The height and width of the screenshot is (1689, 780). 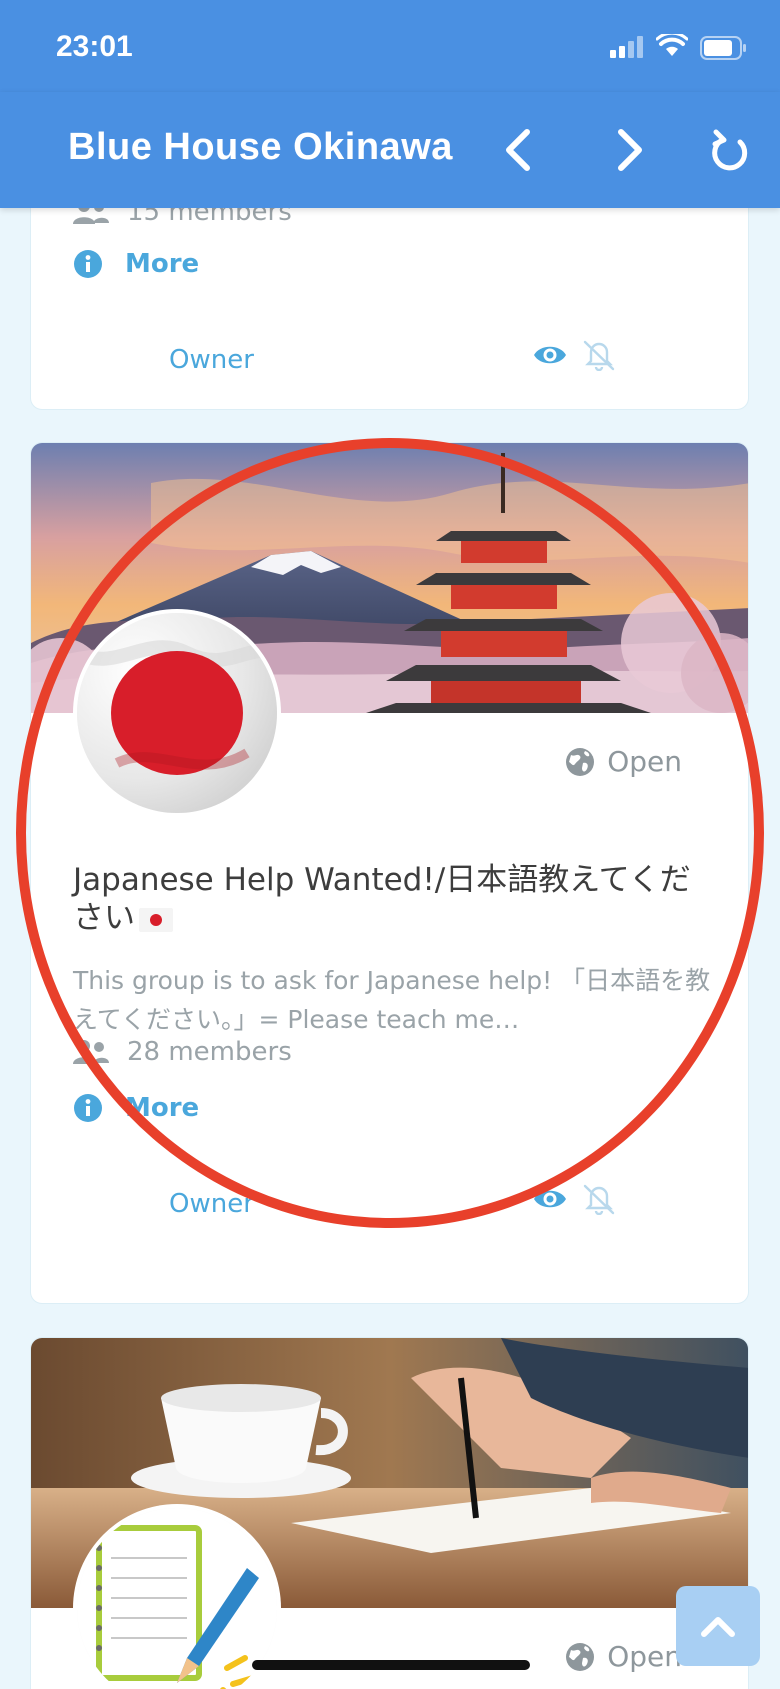 I want to click on signal-icon, so click(x=626, y=47).